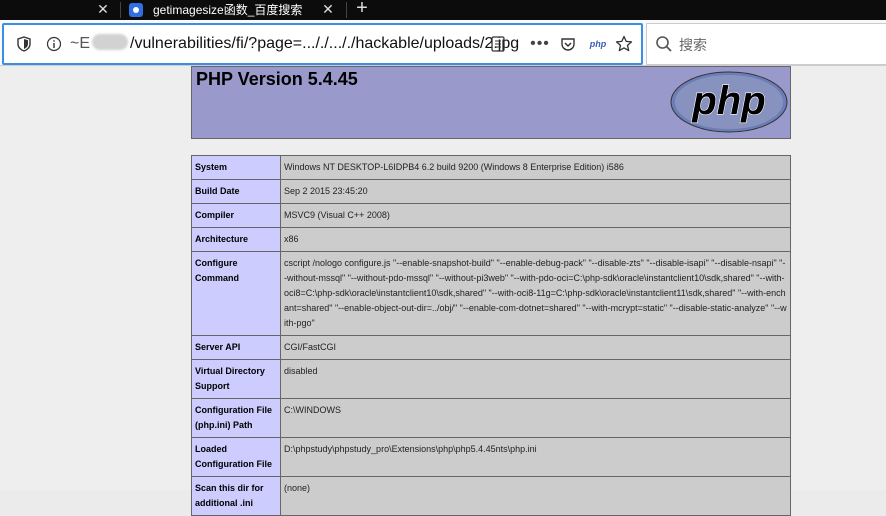  What do you see at coordinates (362, 10) in the screenshot?
I see `new-tab-button: +` at bounding box center [362, 10].